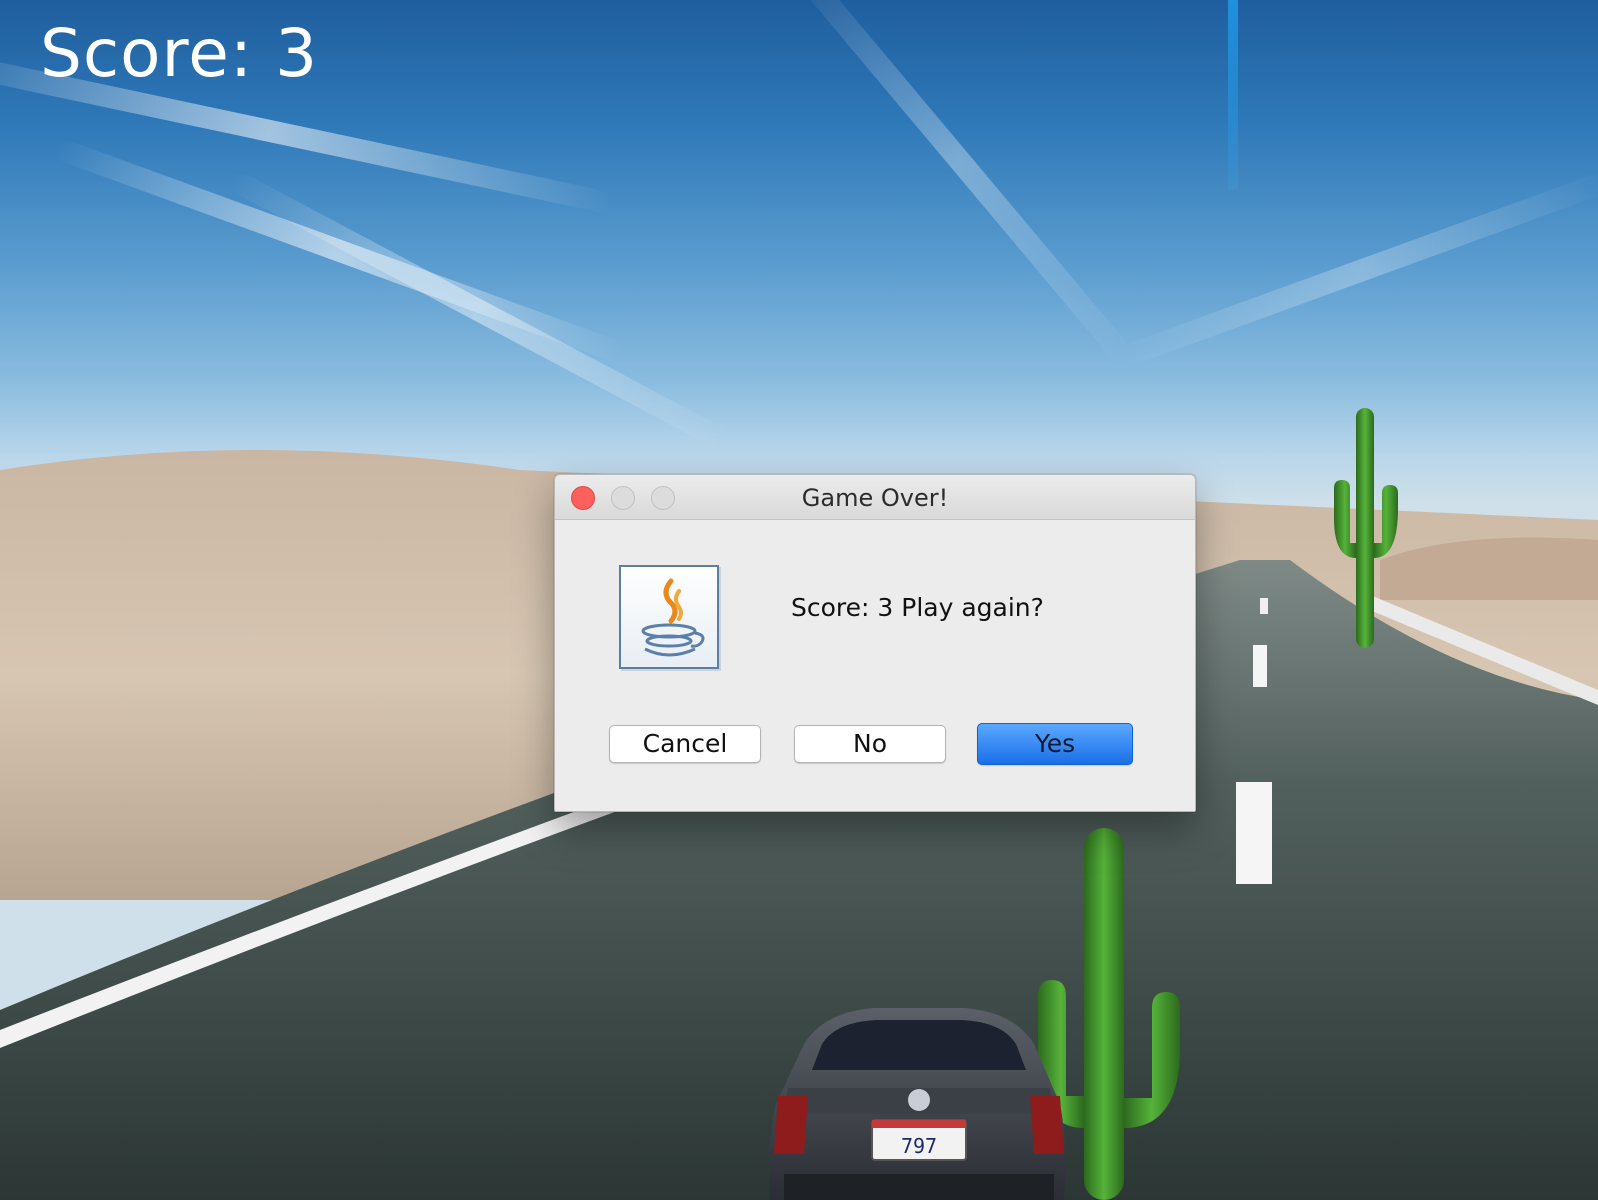 Image resolution: width=1598 pixels, height=1200 pixels. What do you see at coordinates (919, 1146) in the screenshot?
I see `license-plate-text: 797` at bounding box center [919, 1146].